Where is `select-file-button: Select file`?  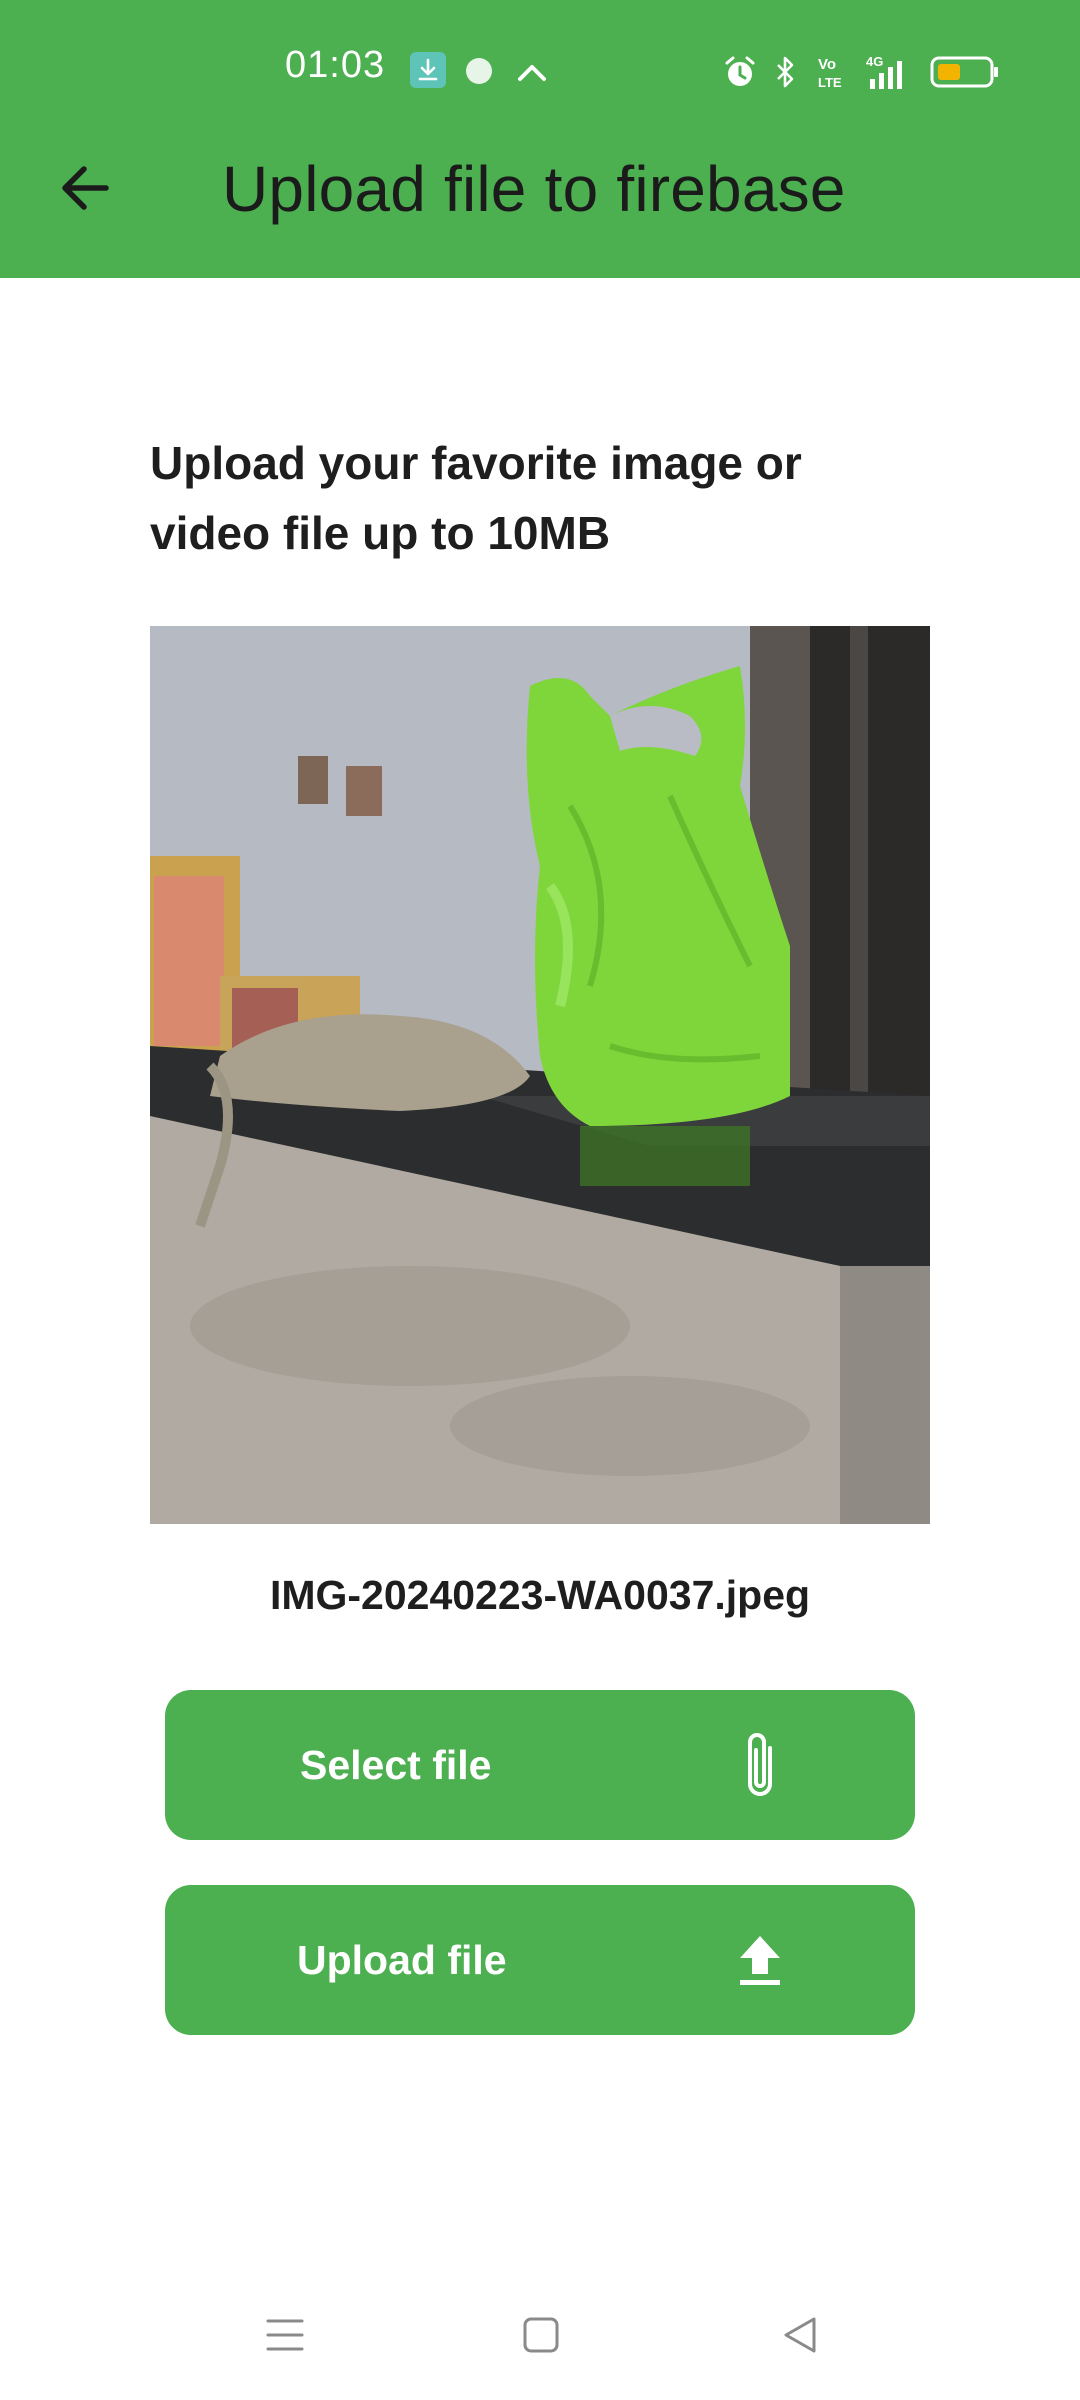
select-file-button: Select file is located at coordinates (540, 1765).